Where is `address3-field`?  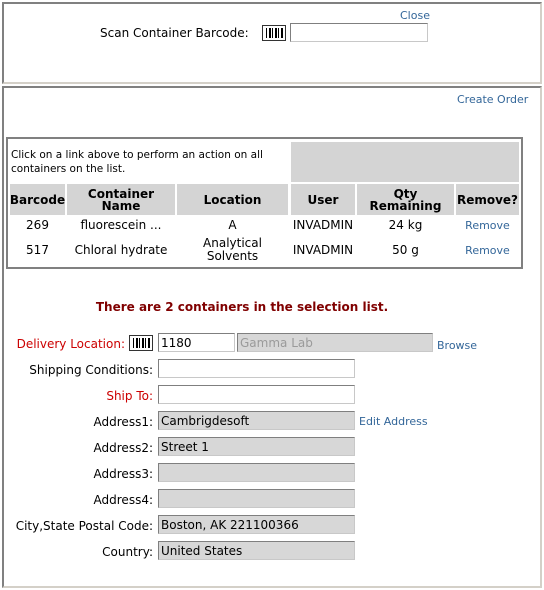 address3-field is located at coordinates (256, 472).